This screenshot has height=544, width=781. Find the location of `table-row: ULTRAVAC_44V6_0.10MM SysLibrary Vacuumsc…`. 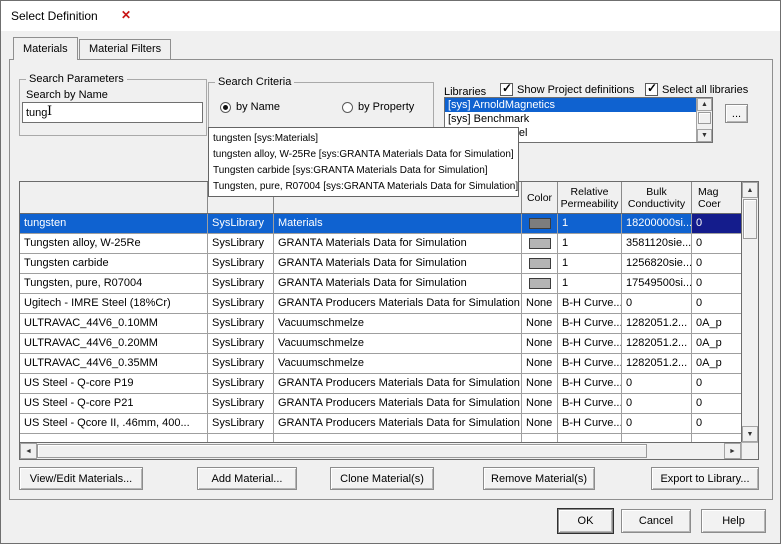

table-row: ULTRAVAC_44V6_0.10MM SysLibrary Vacuumsc… is located at coordinates (380, 324).